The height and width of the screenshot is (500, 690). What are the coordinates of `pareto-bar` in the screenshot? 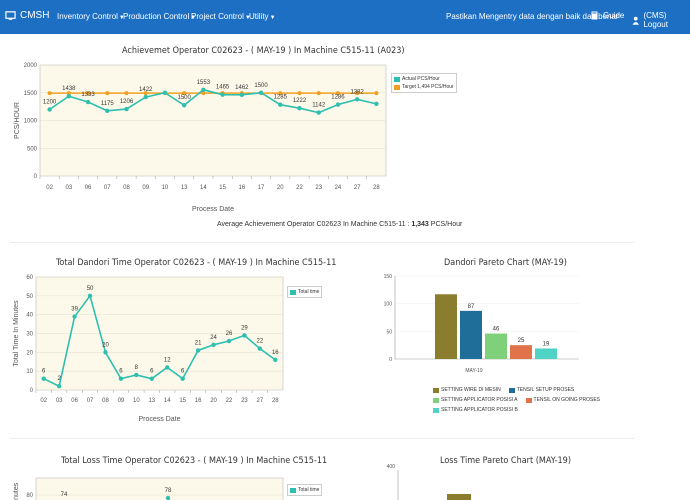 It's located at (459, 497).